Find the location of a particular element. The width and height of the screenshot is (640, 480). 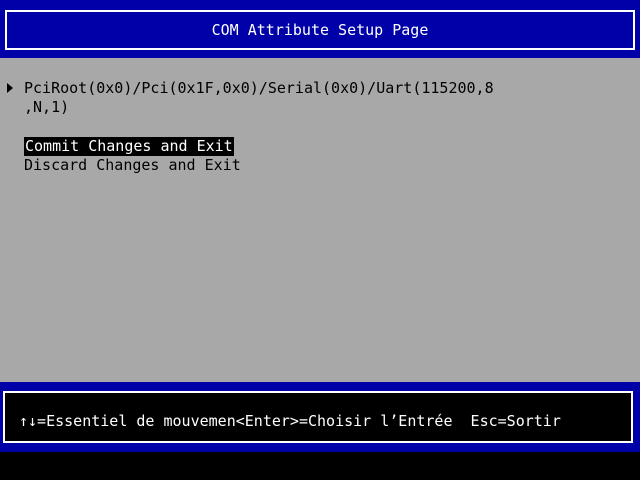

discard-changes-button: Discard Changes and Exit is located at coordinates (132, 165).